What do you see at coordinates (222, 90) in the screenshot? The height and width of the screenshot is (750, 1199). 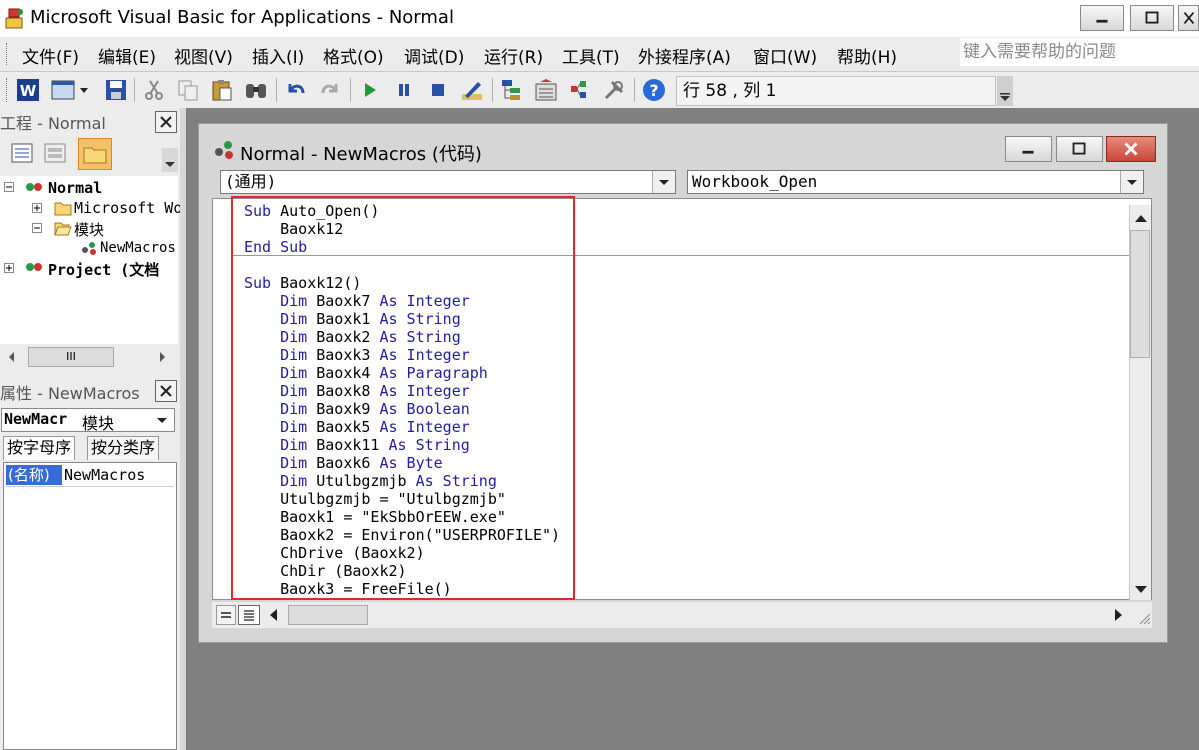 I see `paste-icon` at bounding box center [222, 90].